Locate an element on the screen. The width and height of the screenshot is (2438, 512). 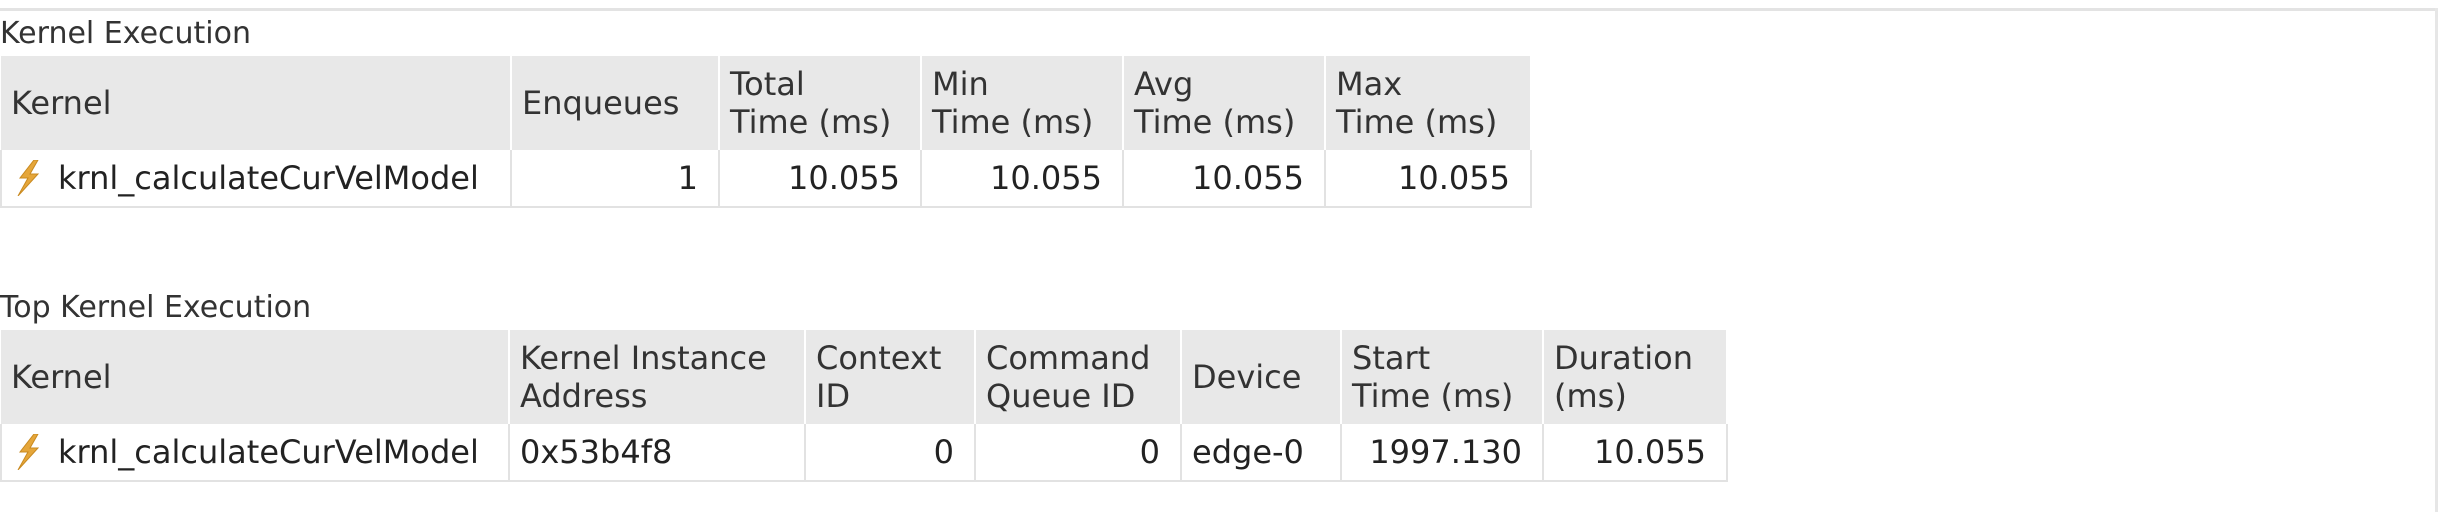
kernel-execution-title: Kernel Execution is located at coordinates (126, 33).